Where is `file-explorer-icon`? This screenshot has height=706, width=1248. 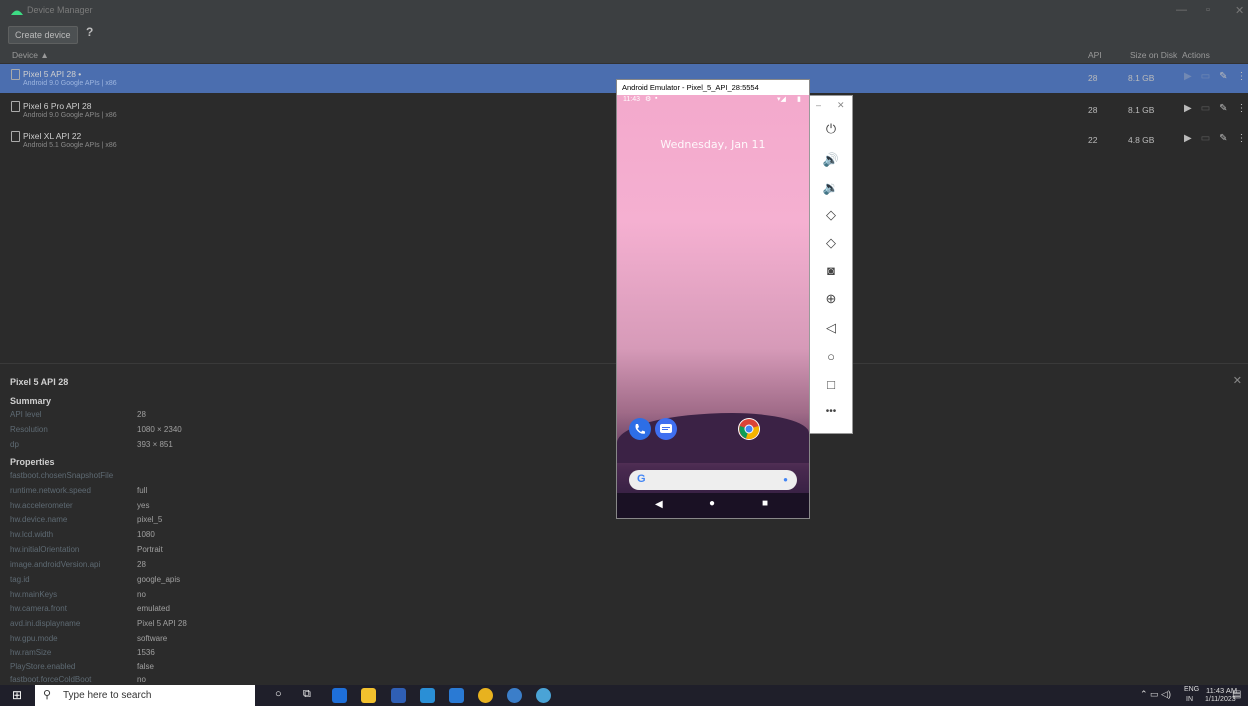 file-explorer-icon is located at coordinates (368, 695).